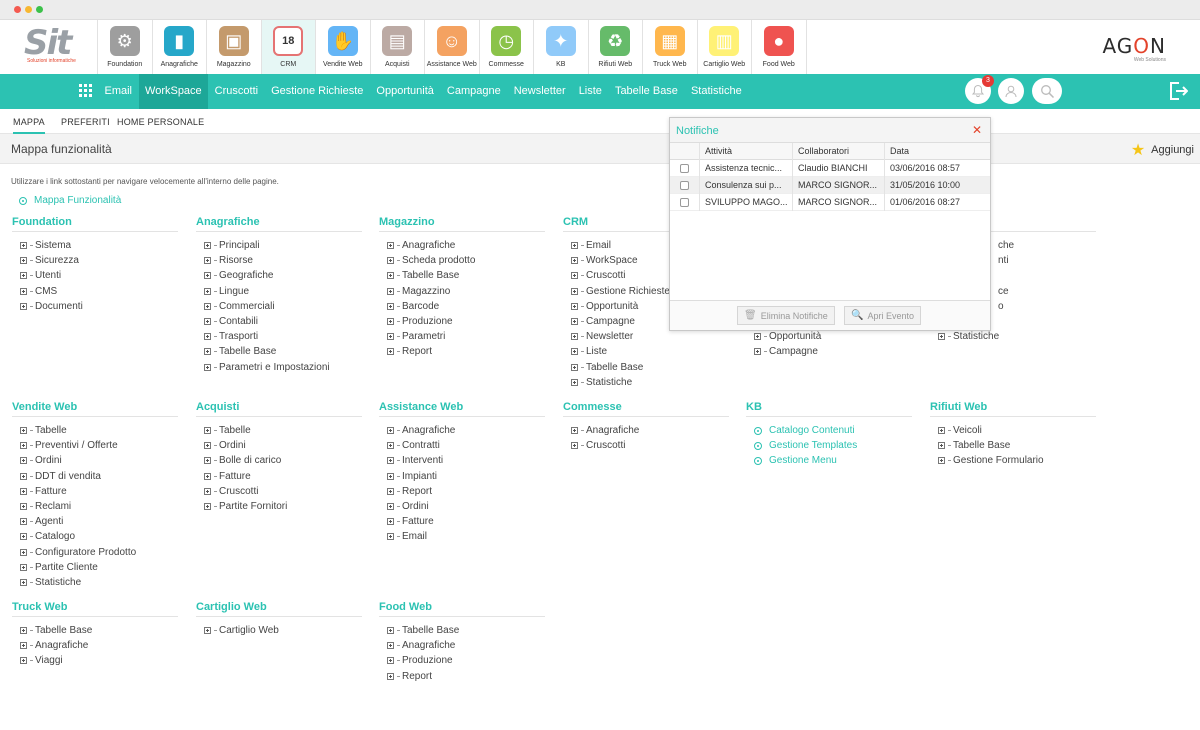 This screenshot has width=1200, height=730. Describe the element at coordinates (398, 47) in the screenshot. I see `module-acquisti: ▤ Acquisti` at that location.